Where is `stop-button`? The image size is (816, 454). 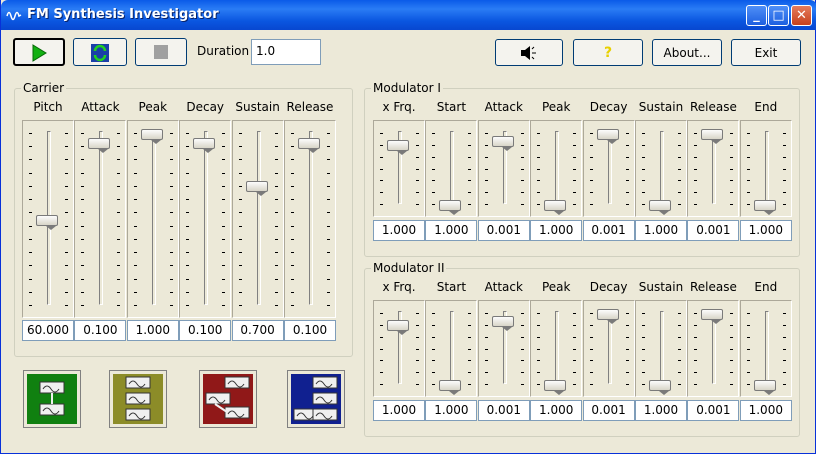
stop-button is located at coordinates (161, 52).